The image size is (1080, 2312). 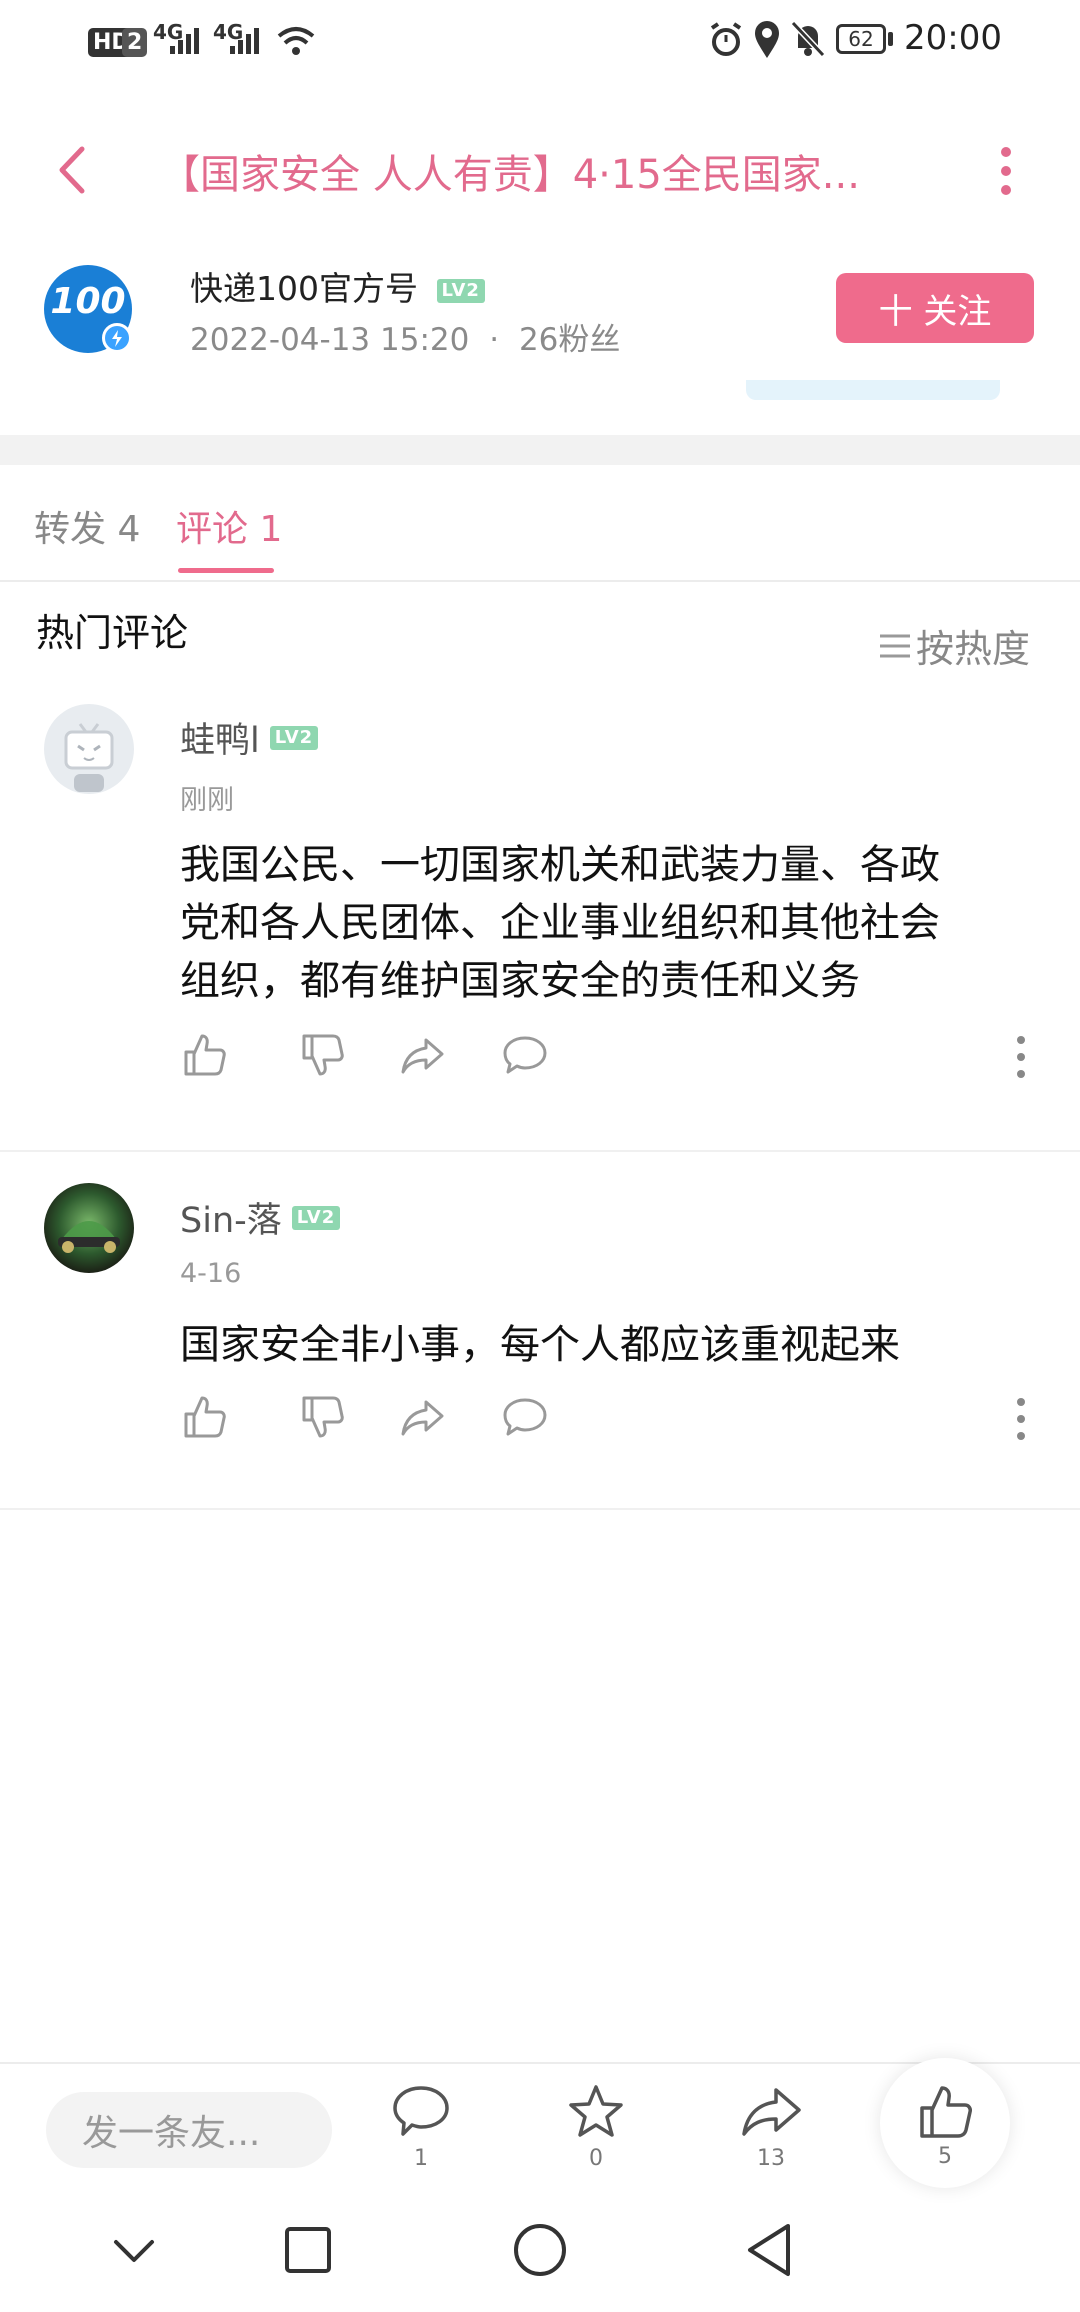 What do you see at coordinates (808, 39) in the screenshot?
I see `mute-bell-icon` at bounding box center [808, 39].